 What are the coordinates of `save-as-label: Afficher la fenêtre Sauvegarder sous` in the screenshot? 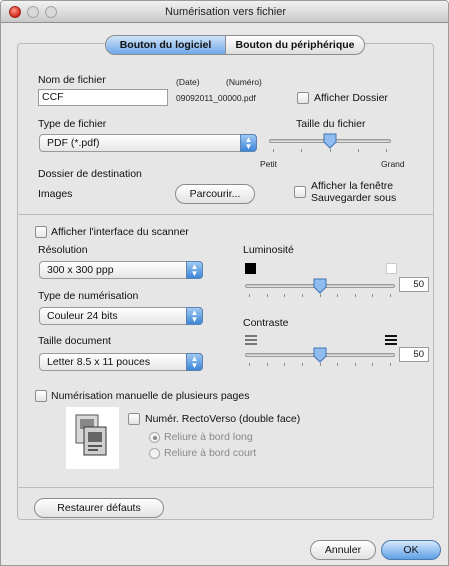 It's located at (353, 192).